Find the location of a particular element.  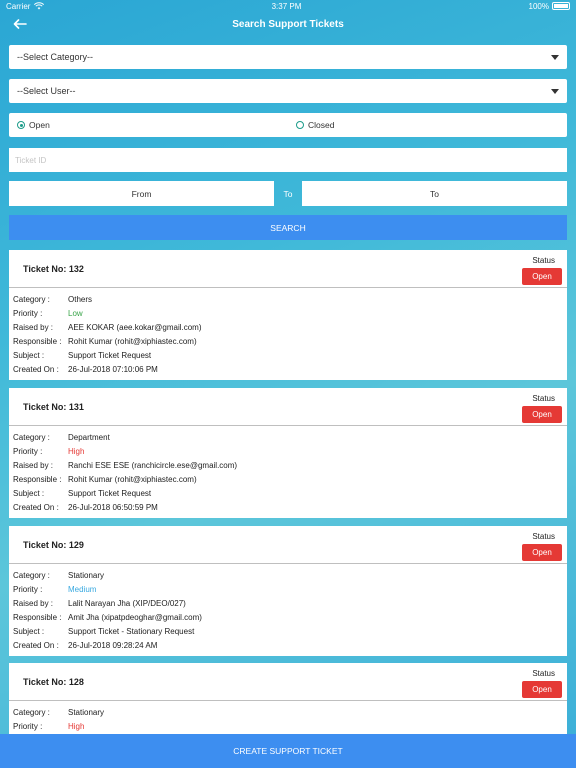

radio-open: Open is located at coordinates (33, 125).